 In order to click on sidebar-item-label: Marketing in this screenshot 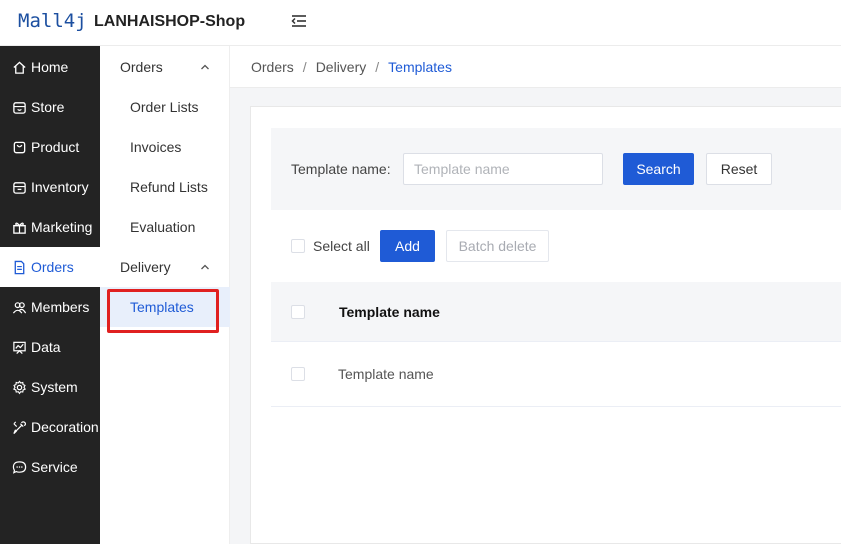, I will do `click(62, 227)`.